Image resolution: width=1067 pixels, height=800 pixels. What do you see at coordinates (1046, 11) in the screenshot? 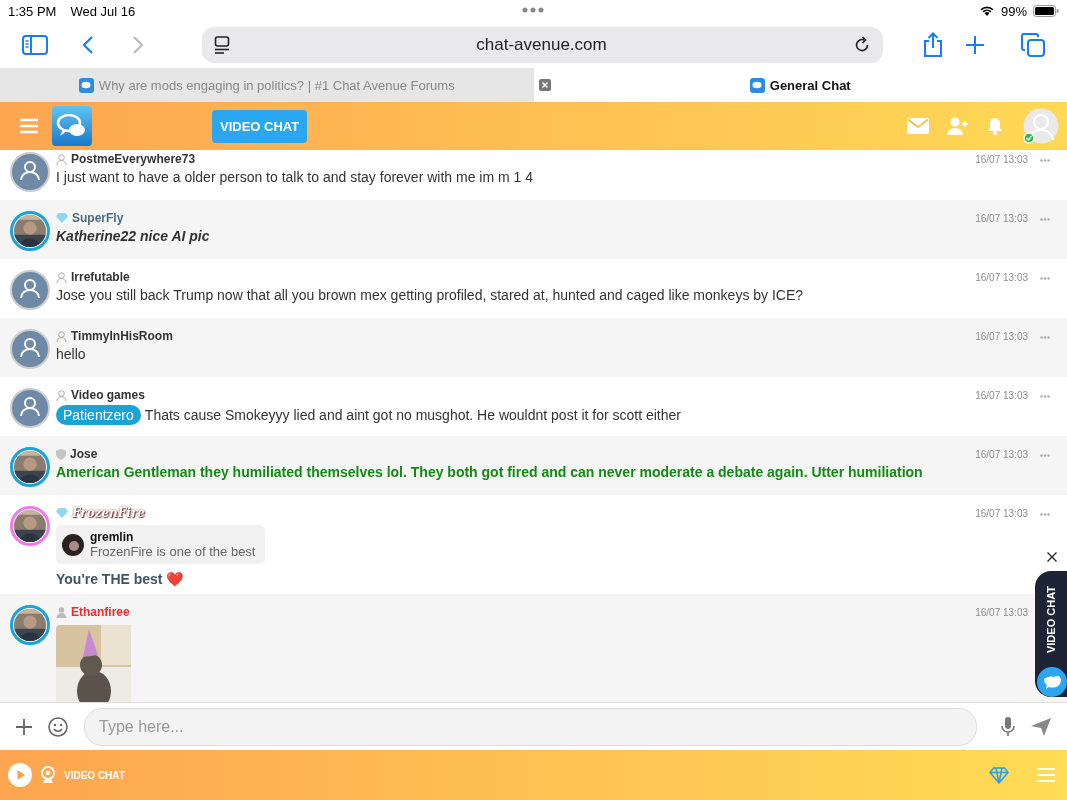
I see `battery-icon` at bounding box center [1046, 11].